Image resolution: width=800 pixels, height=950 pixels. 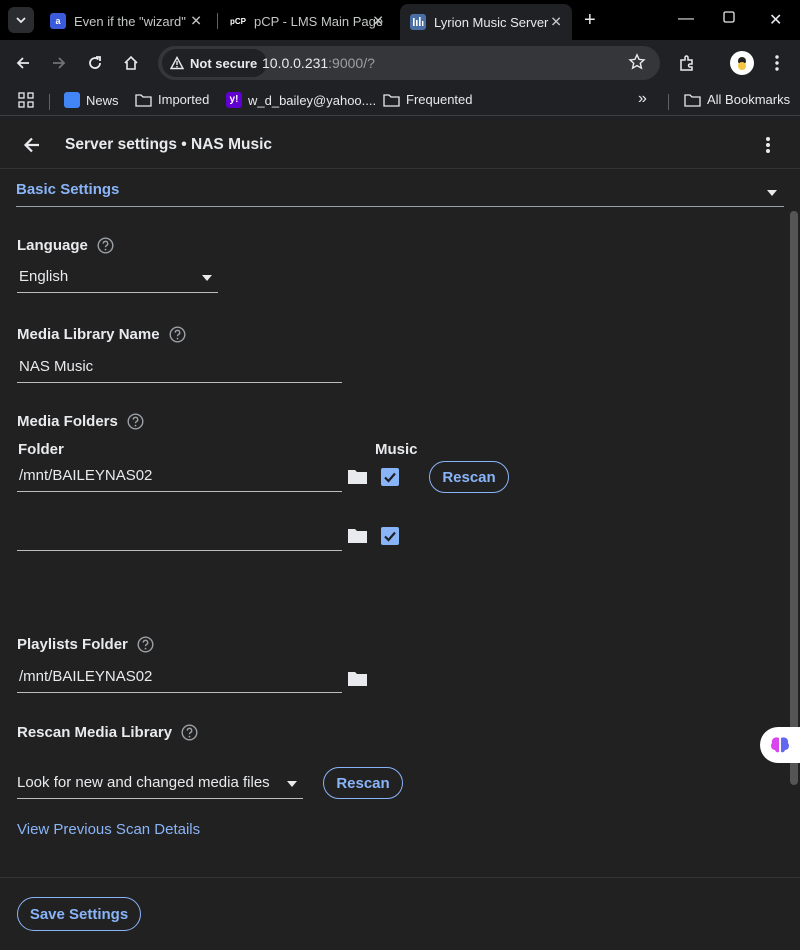 What do you see at coordinates (58, 21) in the screenshot?
I see `site-a-icon: a` at bounding box center [58, 21].